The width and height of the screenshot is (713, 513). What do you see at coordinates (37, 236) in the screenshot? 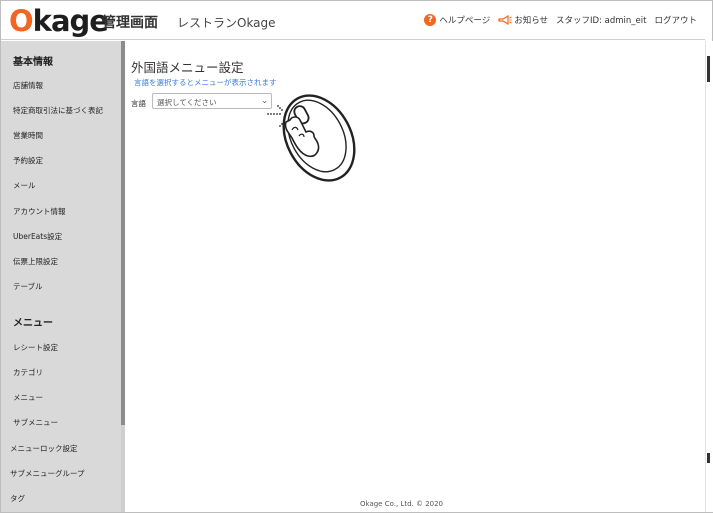
I see `sidebar-item-ubereats: UberEats設定` at bounding box center [37, 236].